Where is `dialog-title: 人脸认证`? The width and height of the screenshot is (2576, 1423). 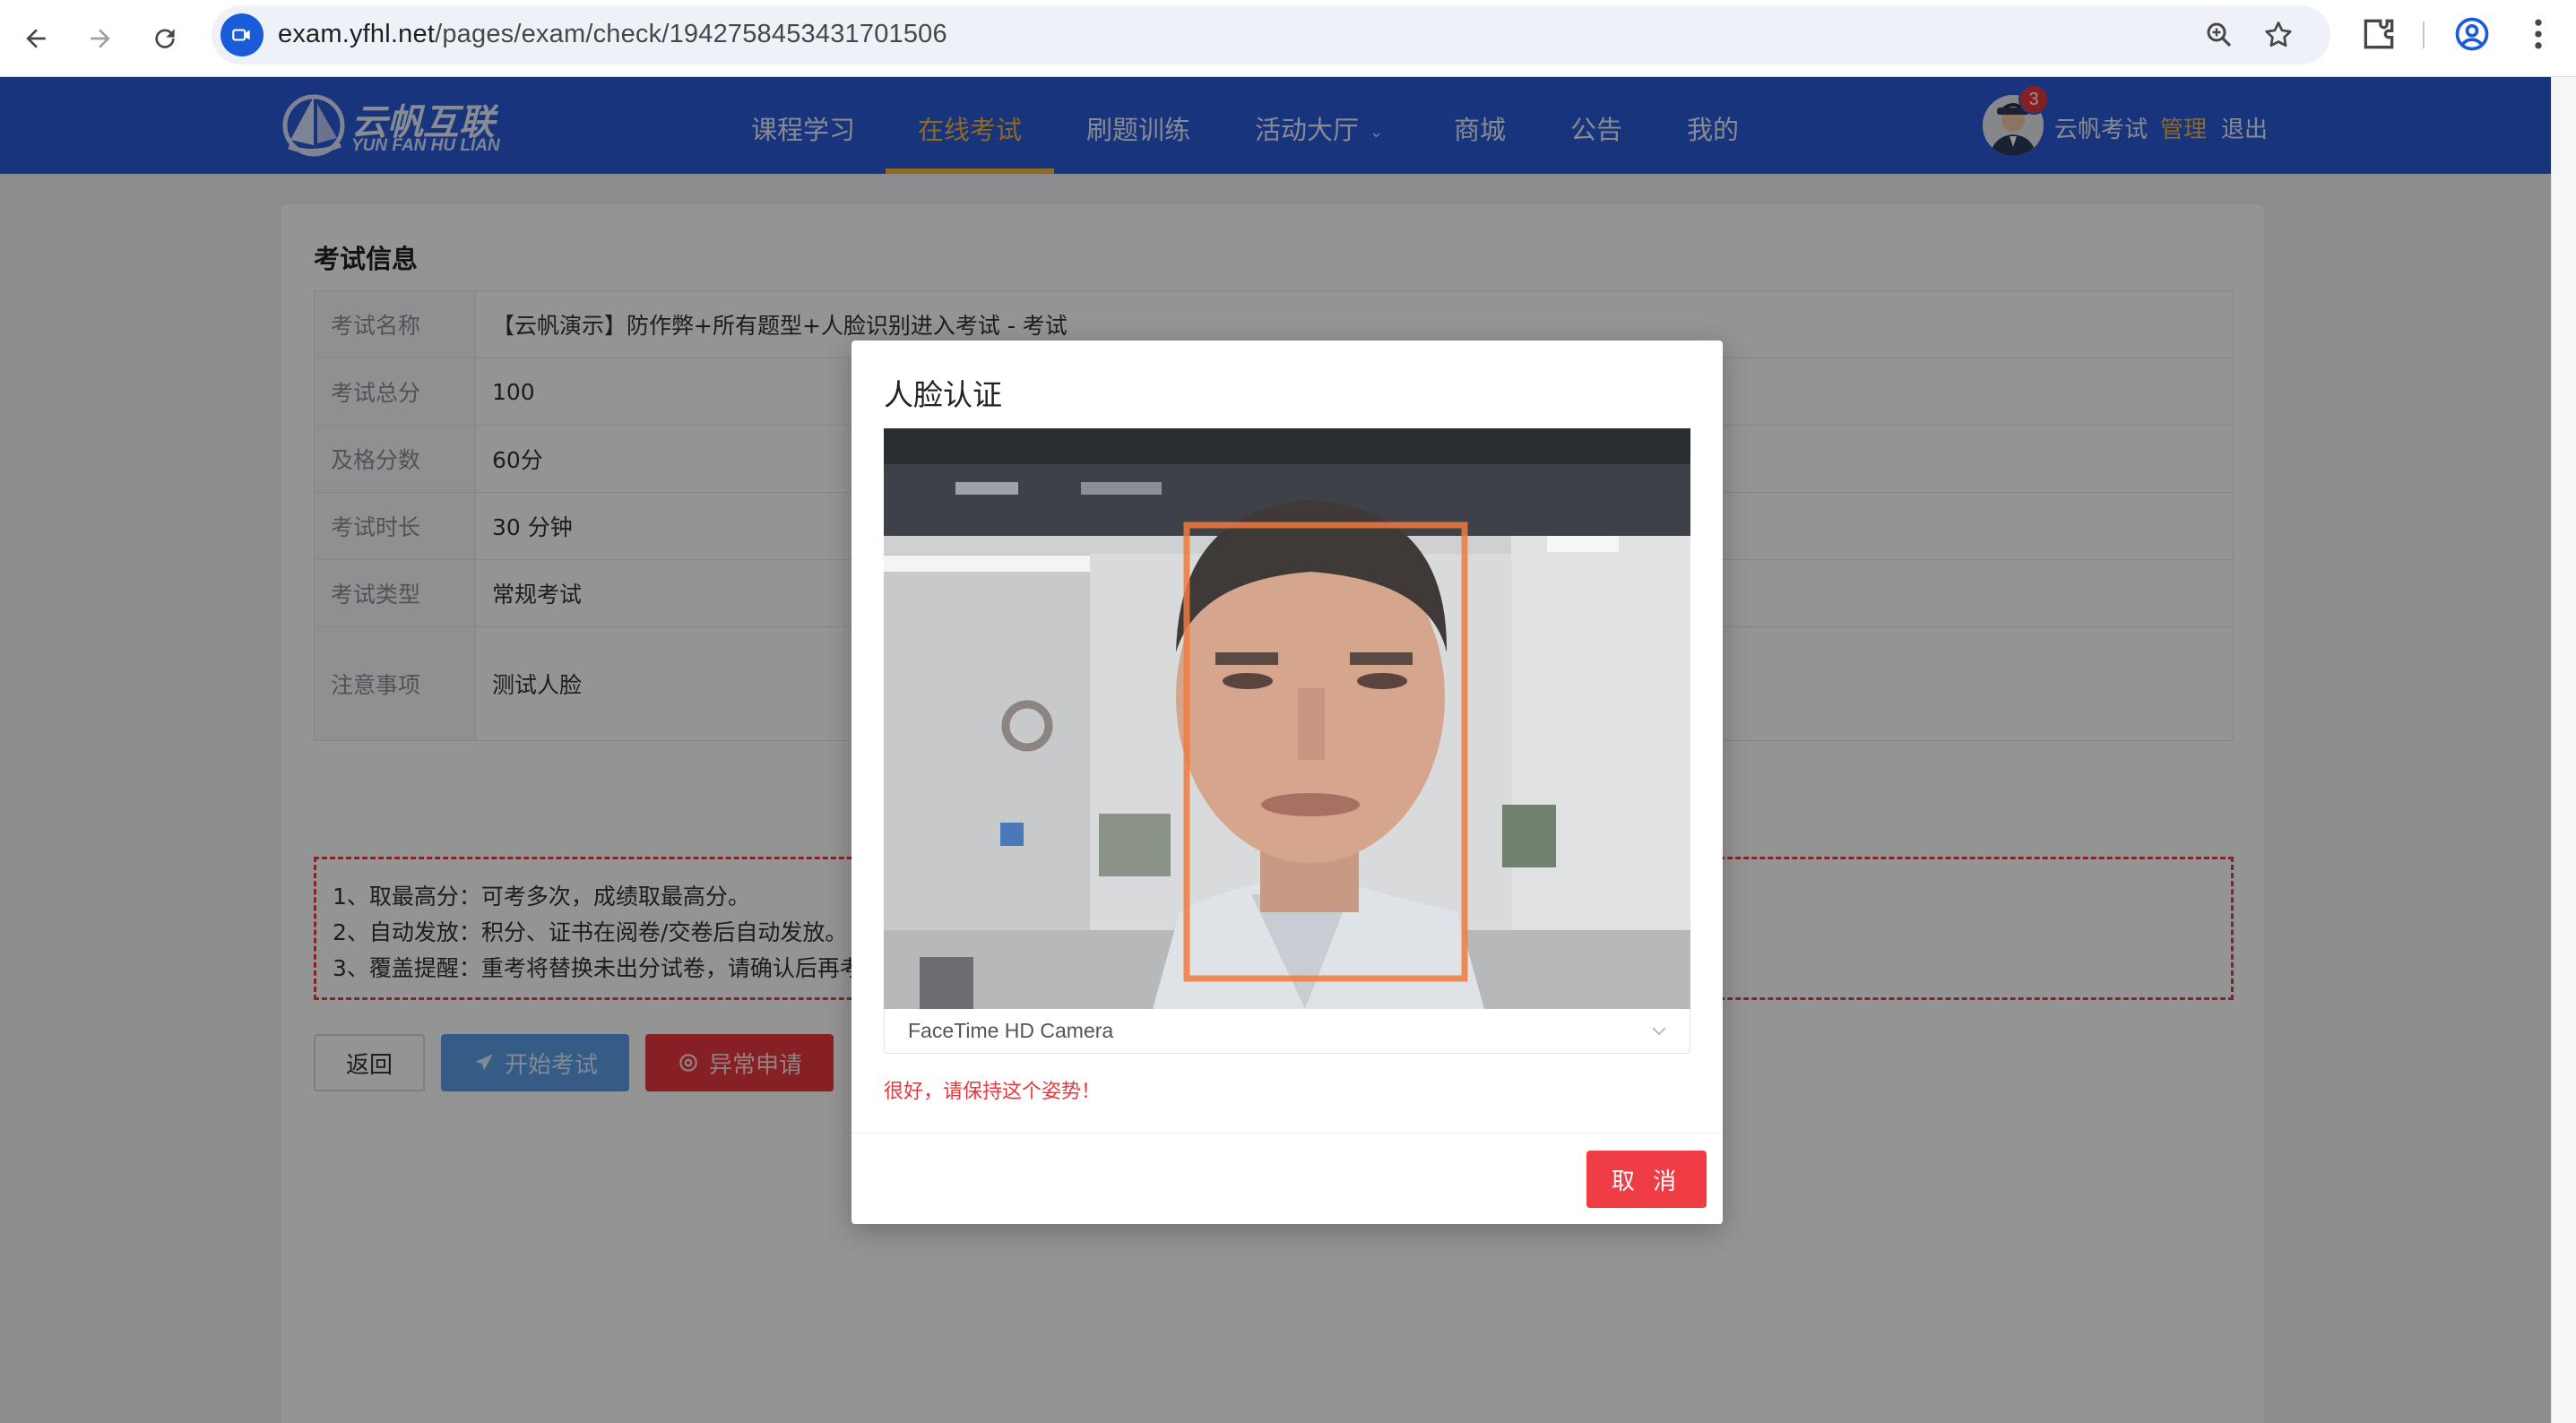
dialog-title: 人脸认证 is located at coordinates (943, 394).